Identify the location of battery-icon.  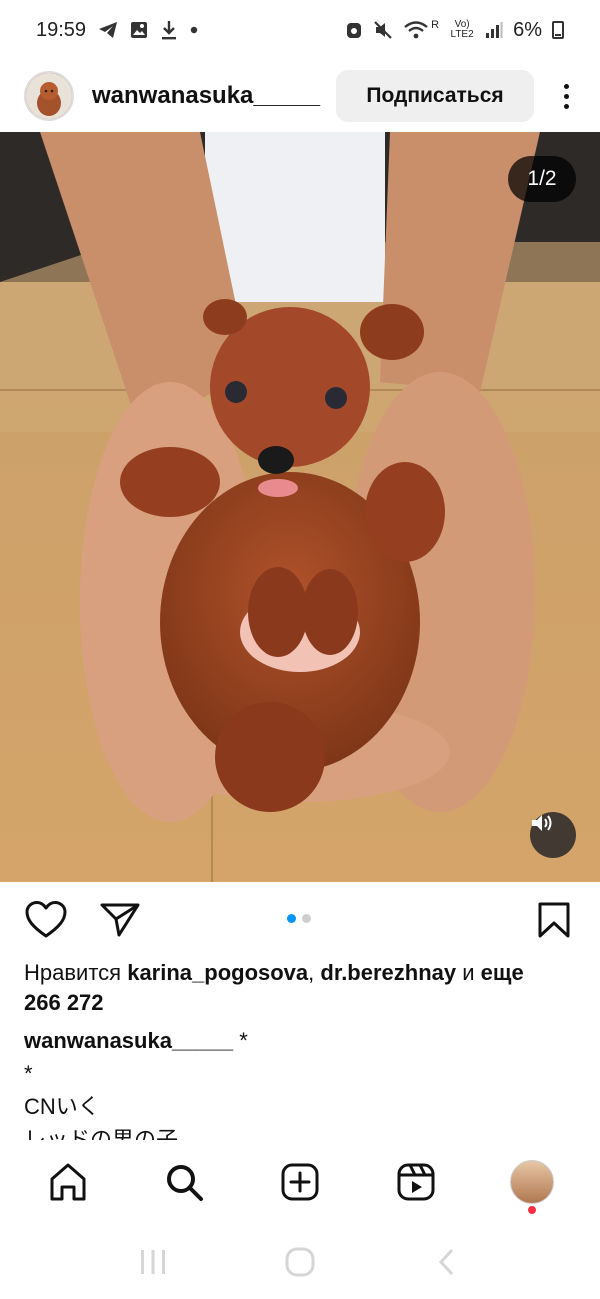
(558, 30).